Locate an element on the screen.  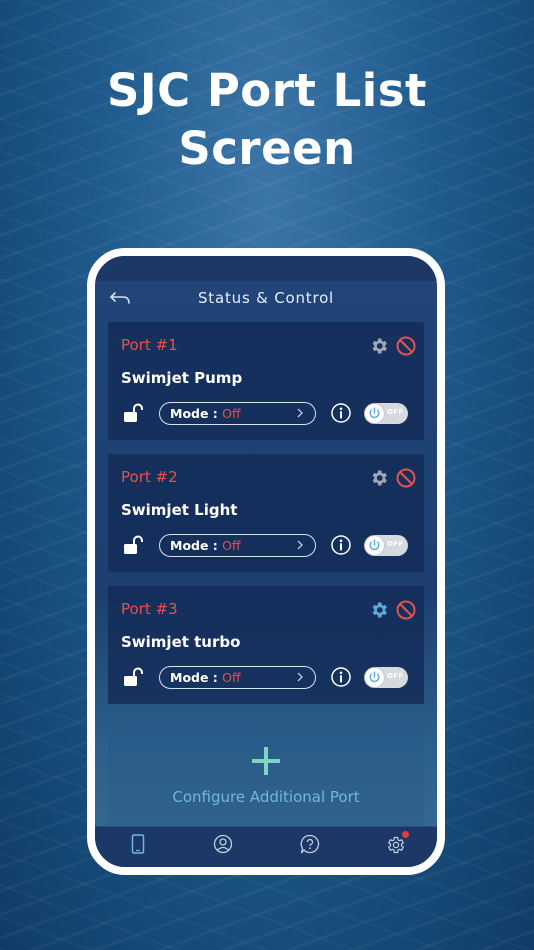
port-card-1: Port #1 Swimjet Pump Mode : Off OFF is located at coordinates (266, 381).